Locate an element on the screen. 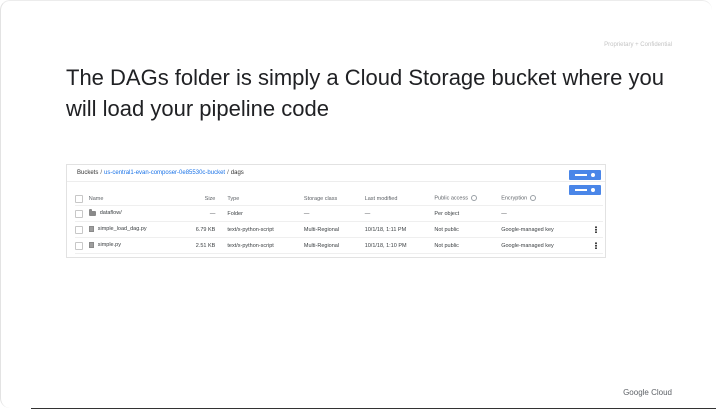 The height and width of the screenshot is (412, 716). object-size: — is located at coordinates (205, 213).